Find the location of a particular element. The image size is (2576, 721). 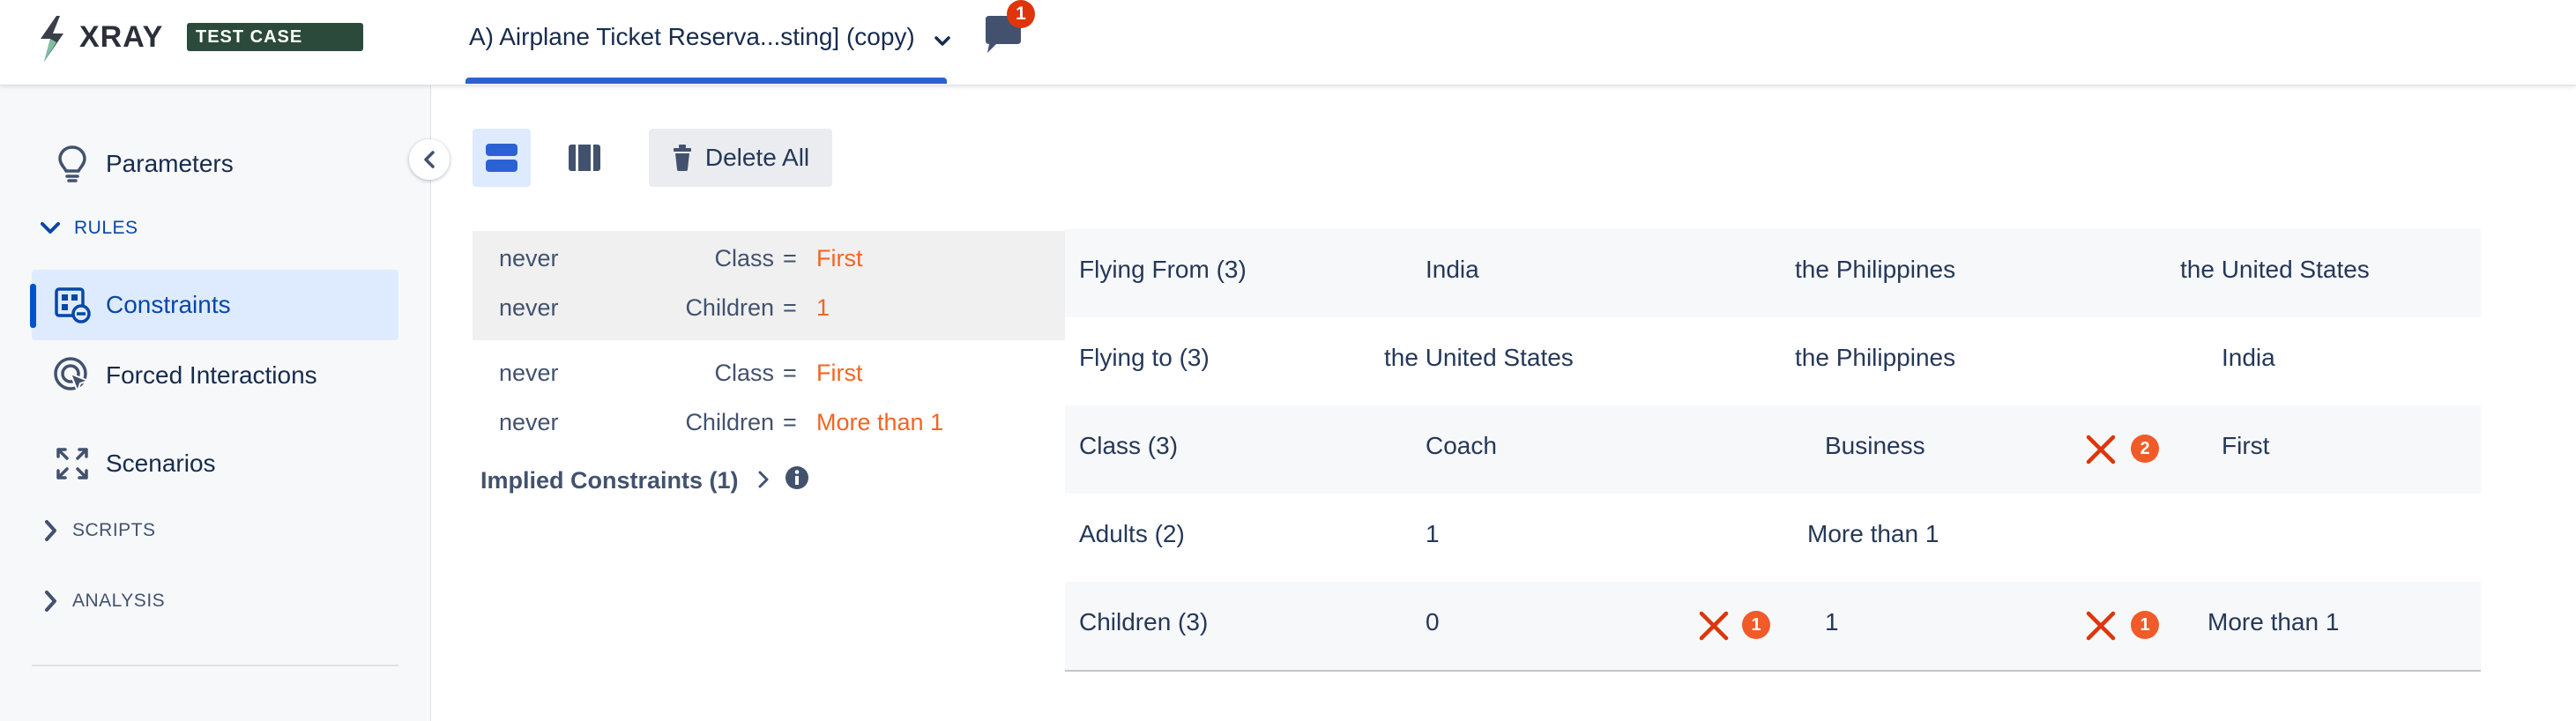

sidebar-item-parameters: Parameters is located at coordinates (215, 164).